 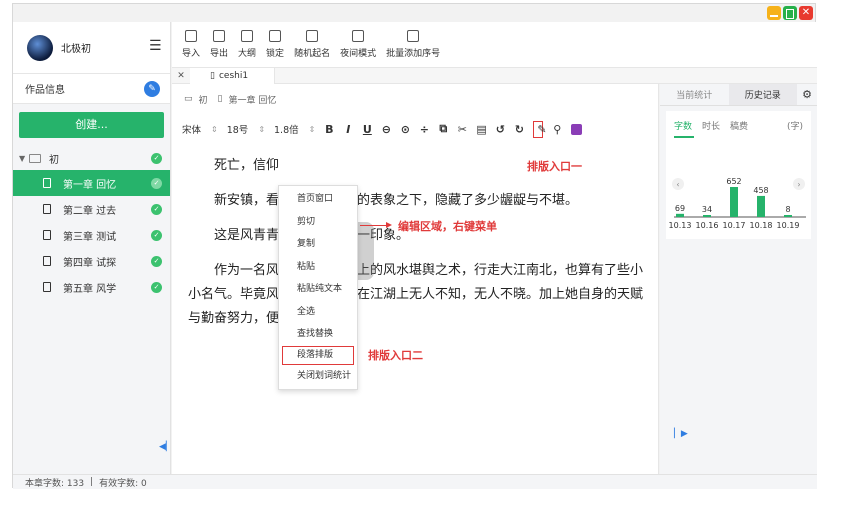 I want to click on collapse-left-icon: ◀▏, so click(x=166, y=447).